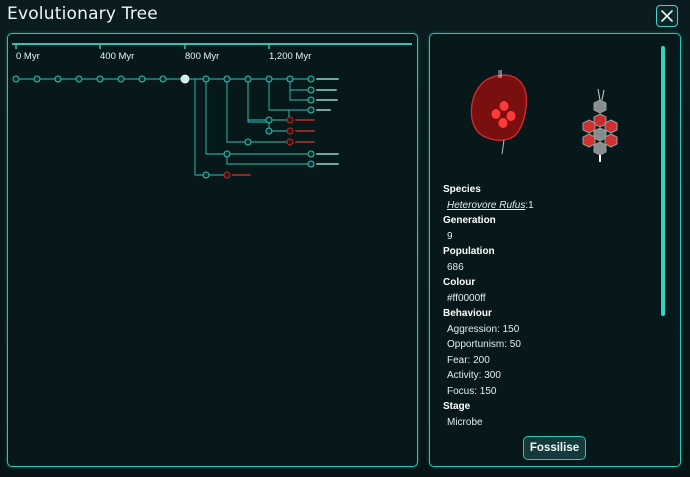 This screenshot has height=477, width=690. Describe the element at coordinates (82, 14) in the screenshot. I see `window-title: Evolutionary Tree` at that location.